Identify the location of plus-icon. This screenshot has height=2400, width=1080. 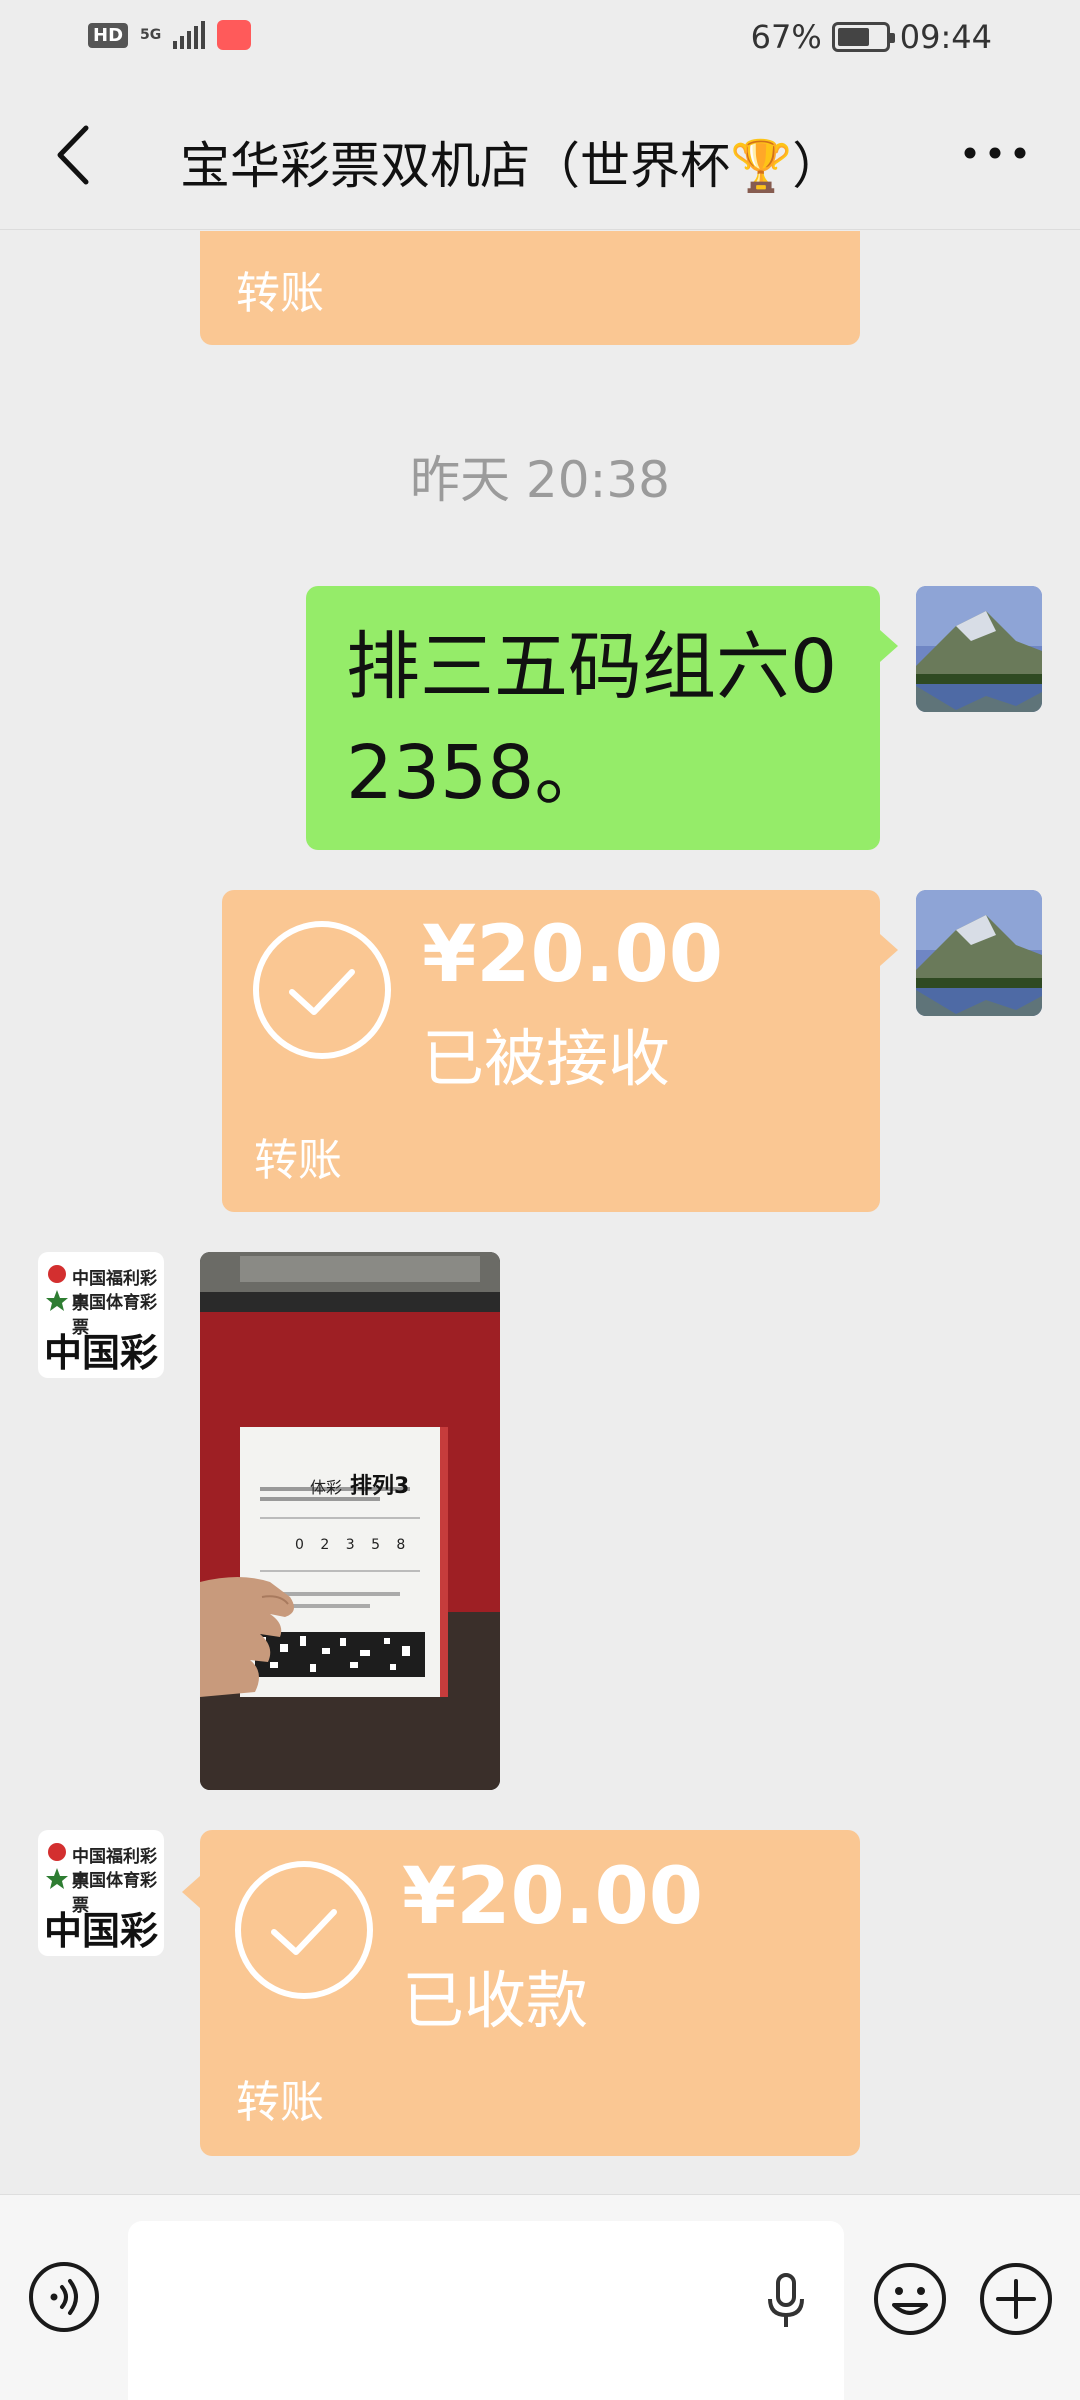
(1016, 2299).